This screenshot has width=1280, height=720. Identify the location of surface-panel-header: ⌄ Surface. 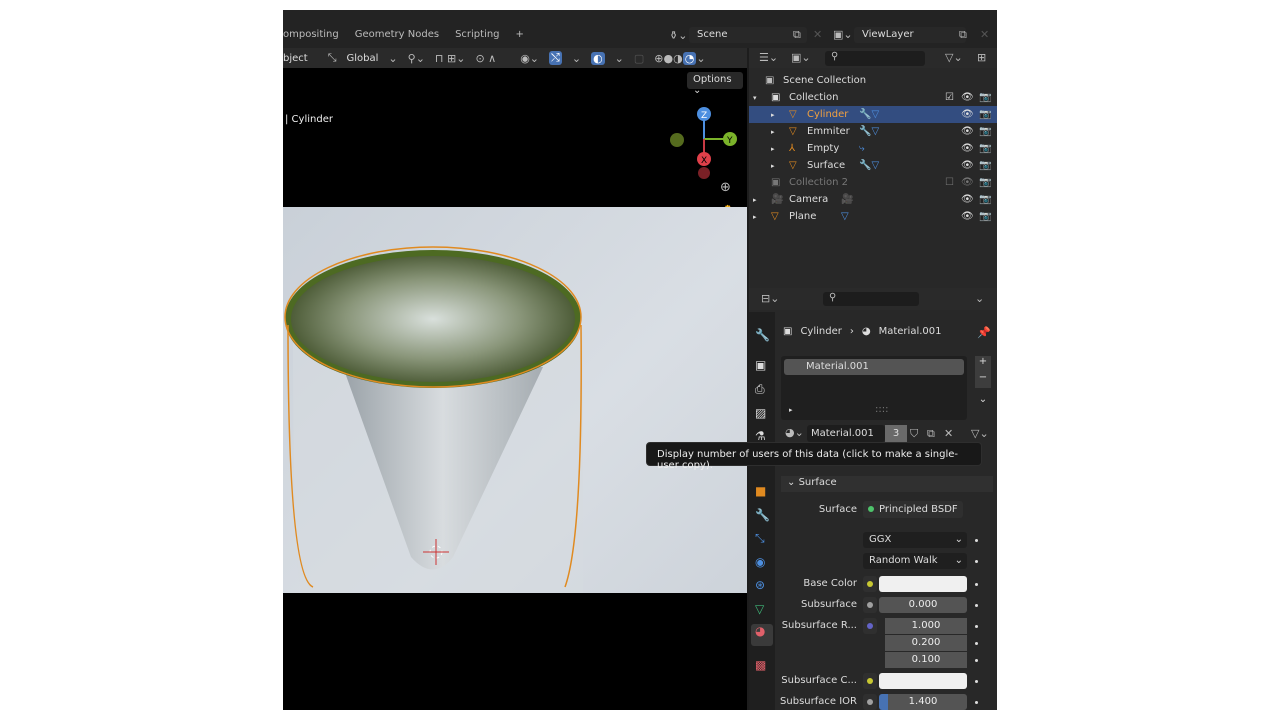
(887, 484).